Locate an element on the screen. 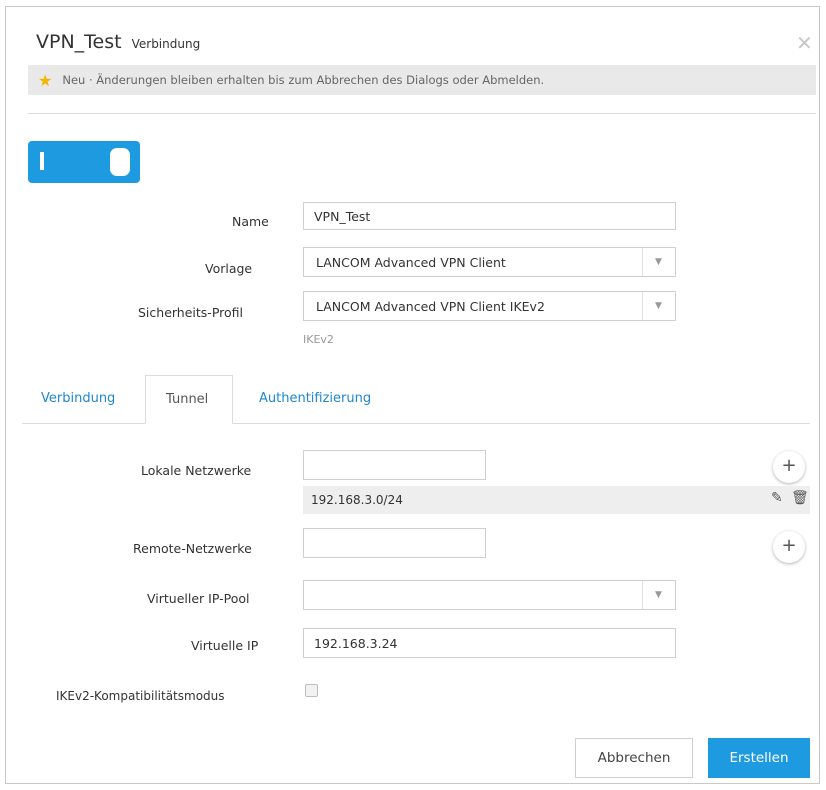 This screenshot has width=826, height=790. tab-tunnel-label: Tunnel is located at coordinates (187, 399).